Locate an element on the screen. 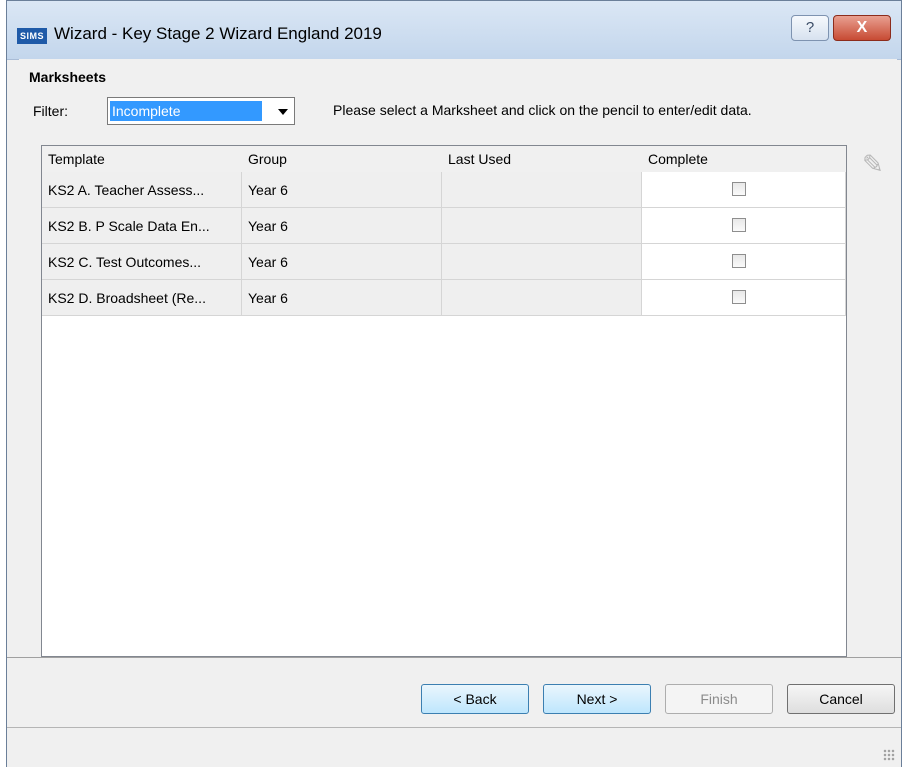 This screenshot has width=902, height=767. filter-dropdown: Incomplete is located at coordinates (201, 111).